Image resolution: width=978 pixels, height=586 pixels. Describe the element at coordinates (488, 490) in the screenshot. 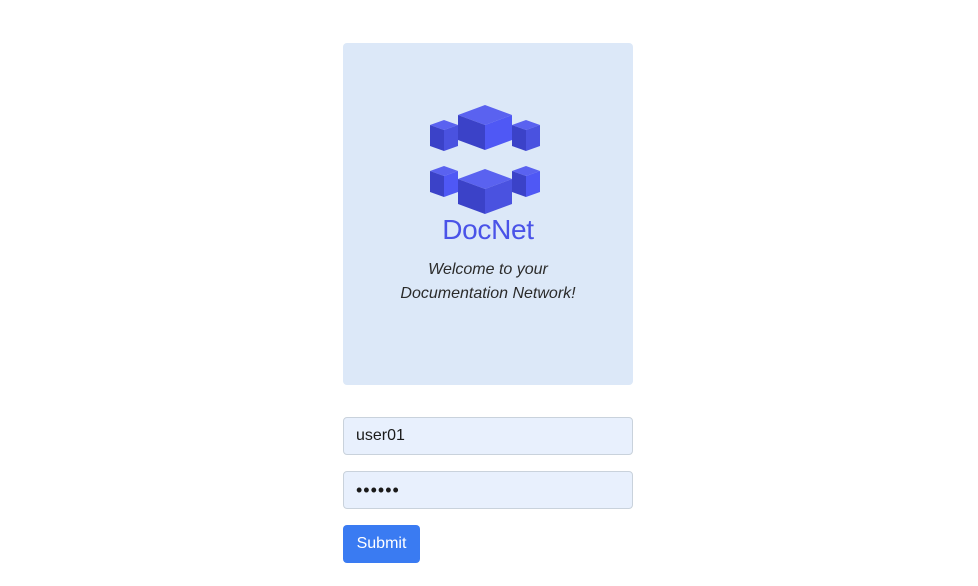

I see `password-input` at that location.